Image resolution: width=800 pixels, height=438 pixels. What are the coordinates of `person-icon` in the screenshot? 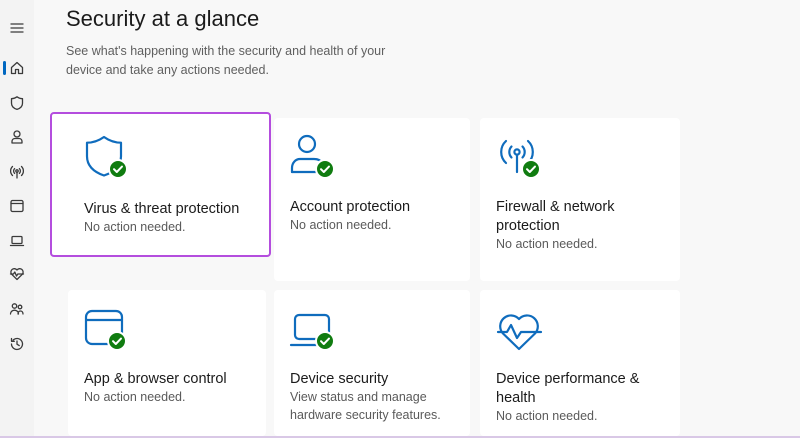 It's located at (17, 137).